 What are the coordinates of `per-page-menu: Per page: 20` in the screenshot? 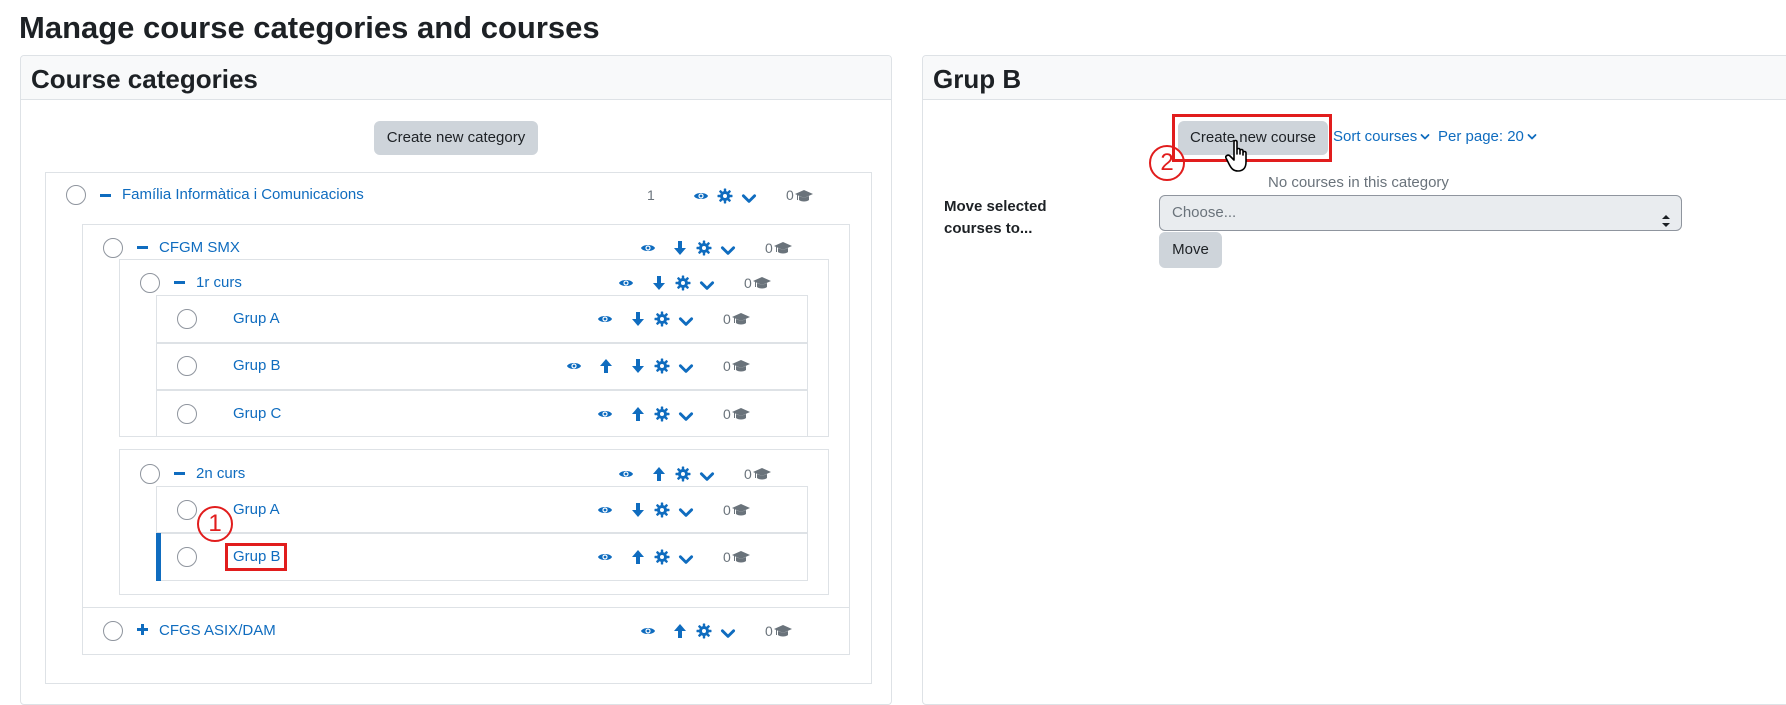 It's located at (1487, 136).